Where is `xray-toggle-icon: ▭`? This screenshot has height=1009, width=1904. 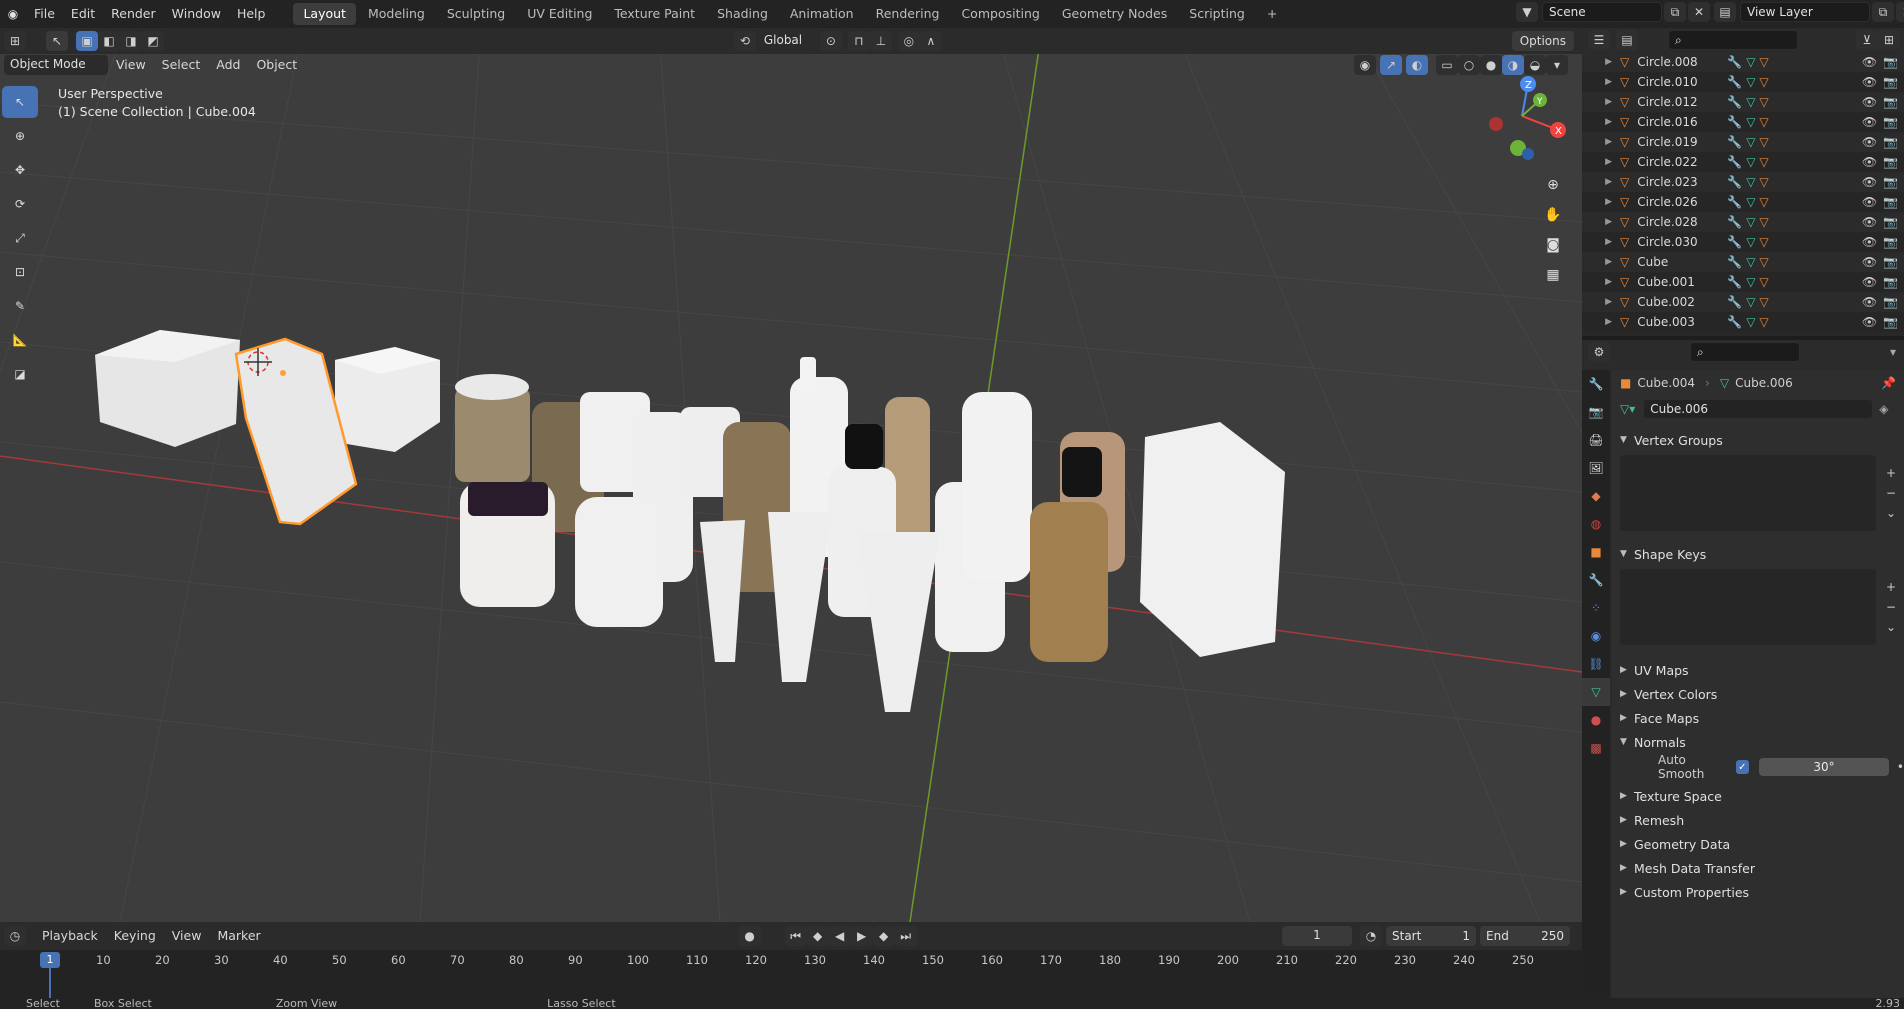
xray-toggle-icon: ▭ is located at coordinates (1447, 65).